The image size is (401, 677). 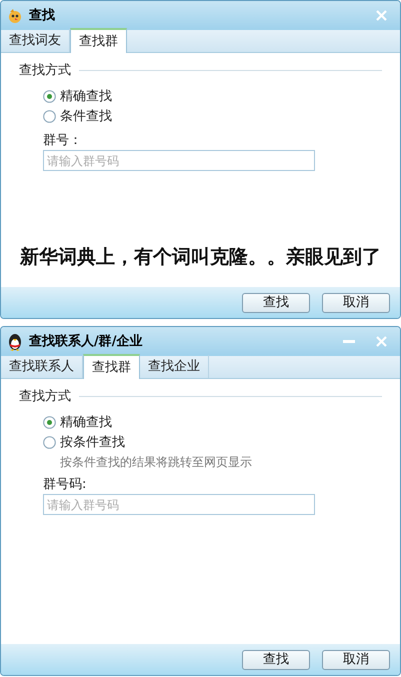 What do you see at coordinates (92, 442) in the screenshot?
I see `option-label: 按条件查找` at bounding box center [92, 442].